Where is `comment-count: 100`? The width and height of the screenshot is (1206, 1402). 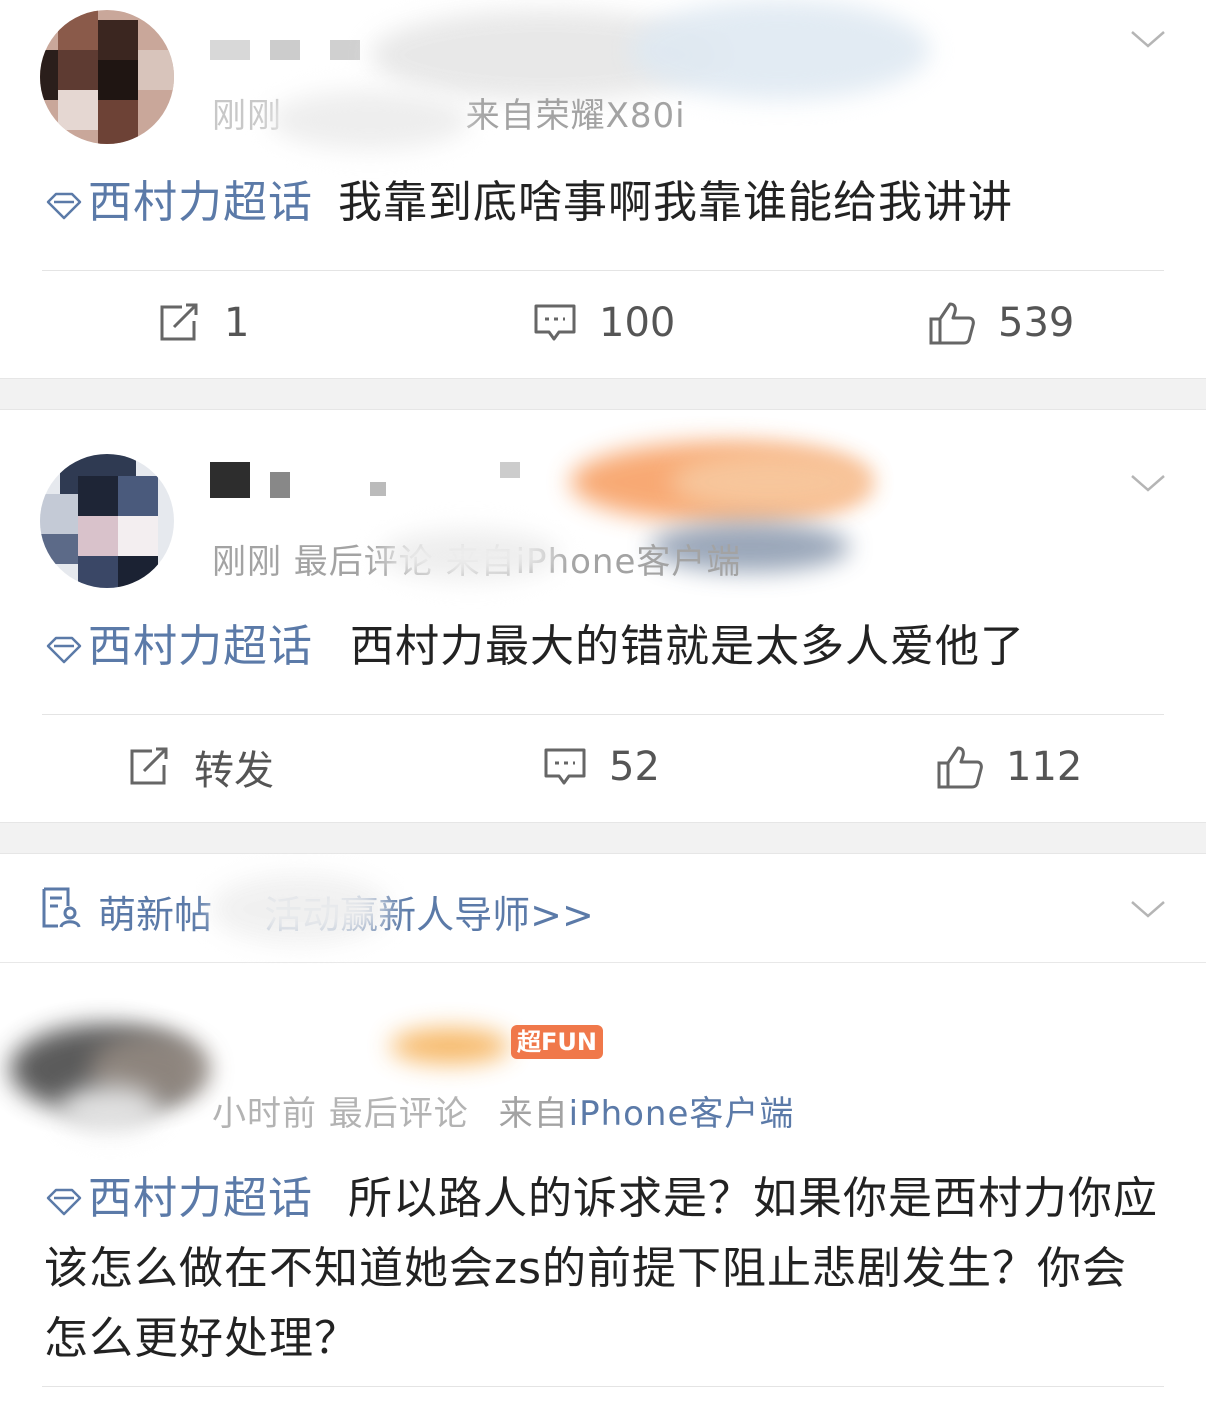
comment-count: 100 is located at coordinates (637, 323).